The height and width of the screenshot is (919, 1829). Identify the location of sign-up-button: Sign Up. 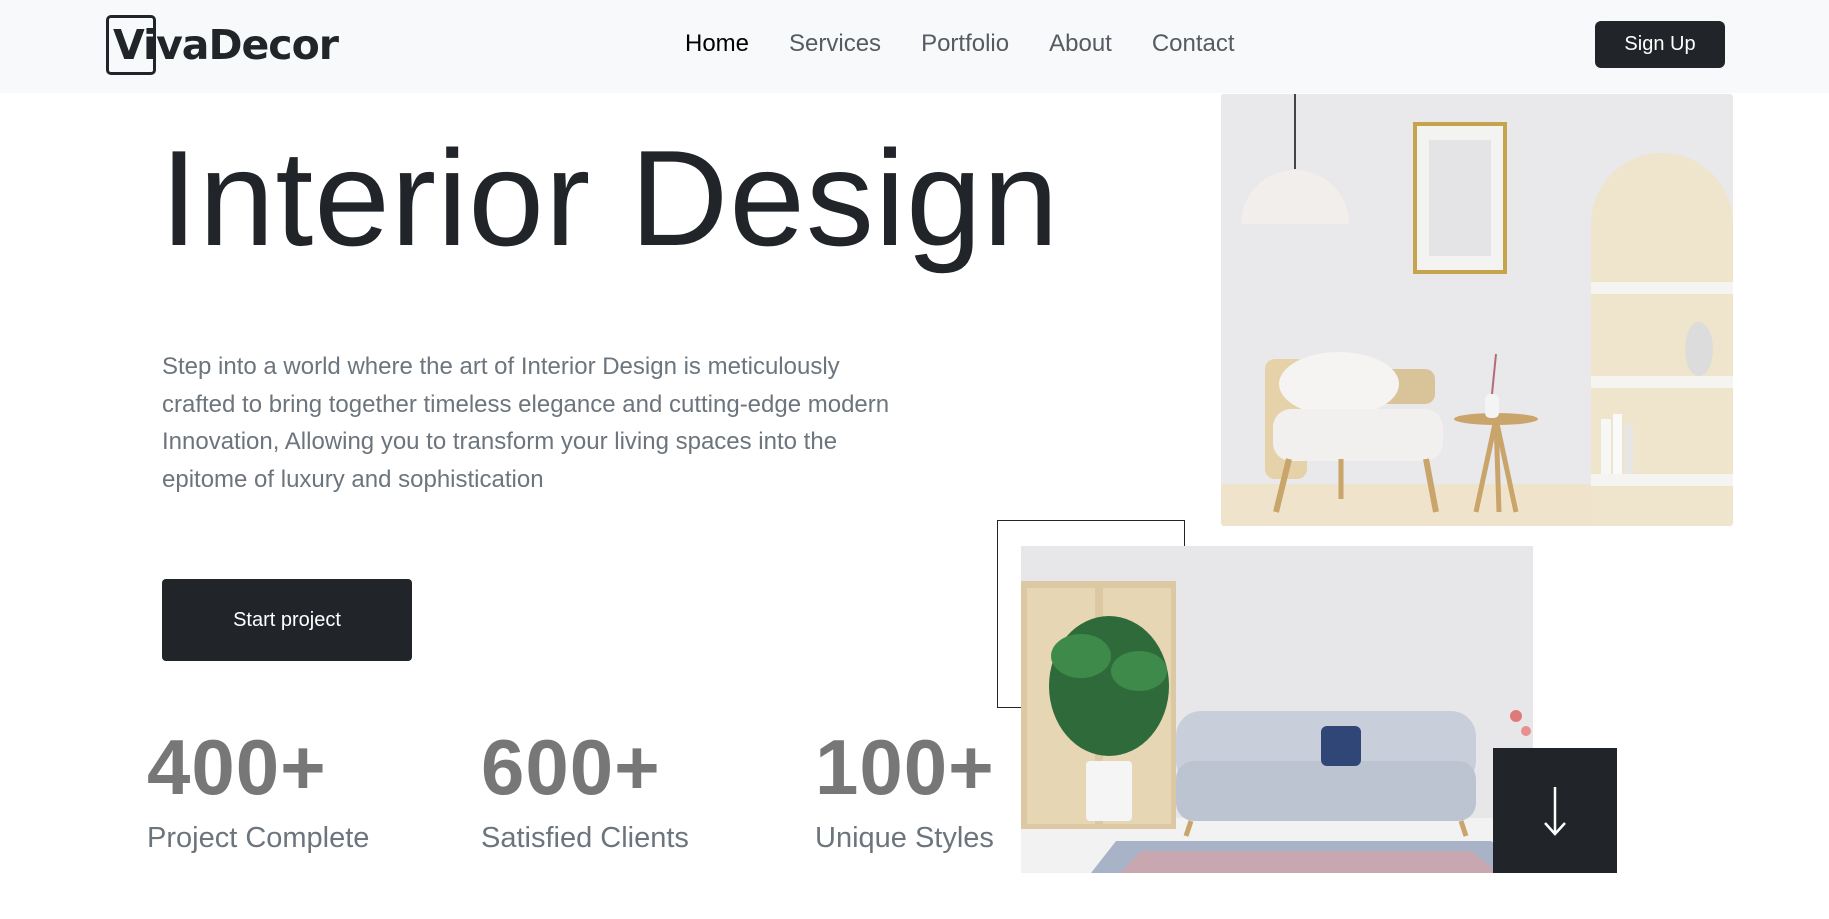
(1660, 44).